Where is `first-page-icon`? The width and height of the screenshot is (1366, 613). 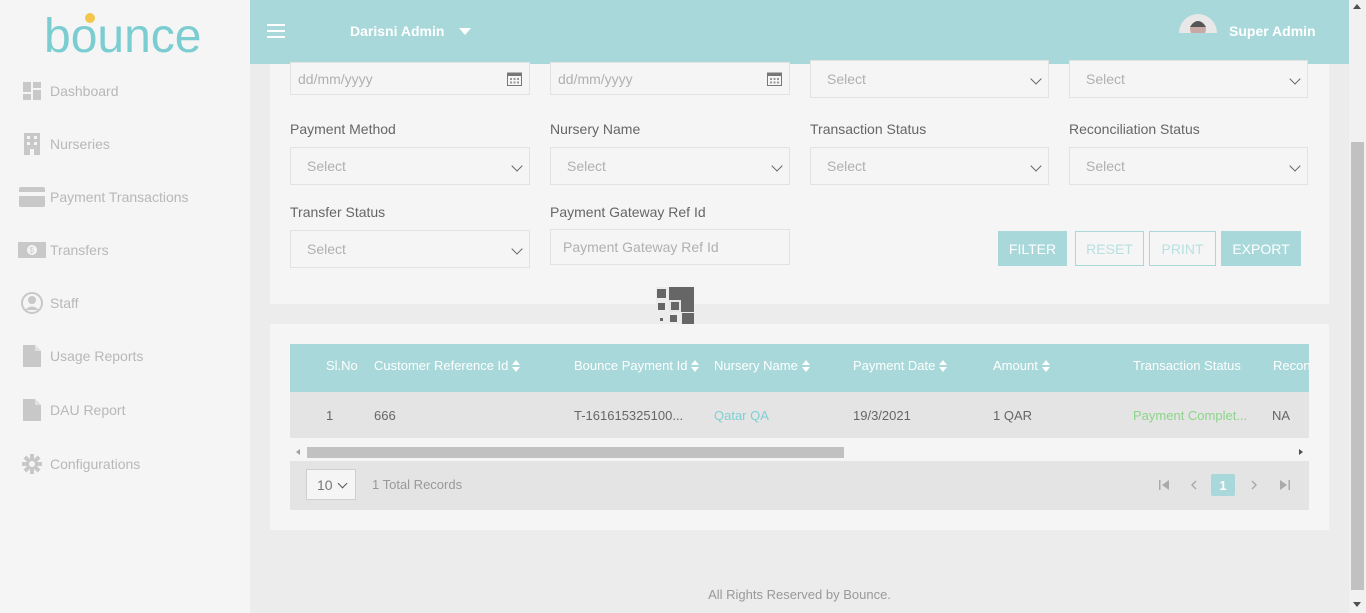 first-page-icon is located at coordinates (1164, 485).